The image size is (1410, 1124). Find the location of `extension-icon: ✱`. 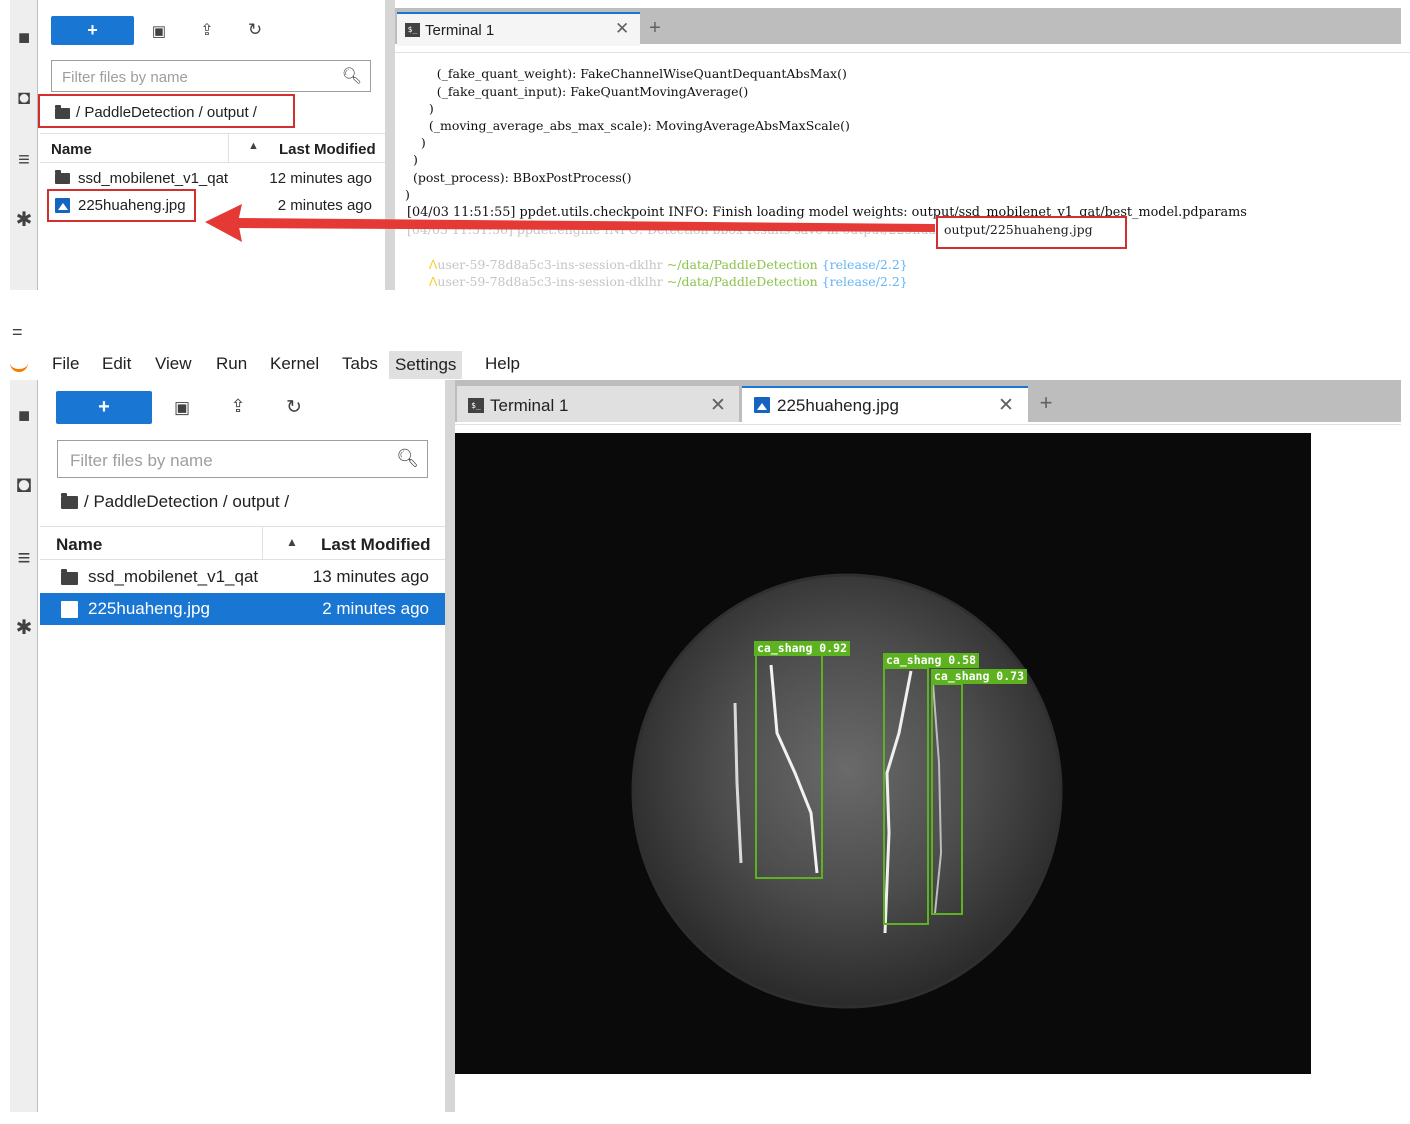

extension-icon: ✱ is located at coordinates (24, 628).